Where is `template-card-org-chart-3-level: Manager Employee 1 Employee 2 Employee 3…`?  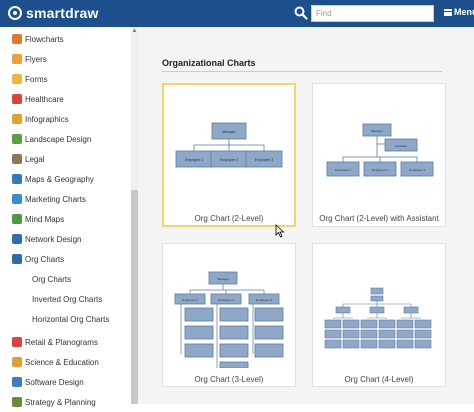
template-card-org-chart-3-level: Manager Employee 1 Employee 2 Employee 3… is located at coordinates (229, 315).